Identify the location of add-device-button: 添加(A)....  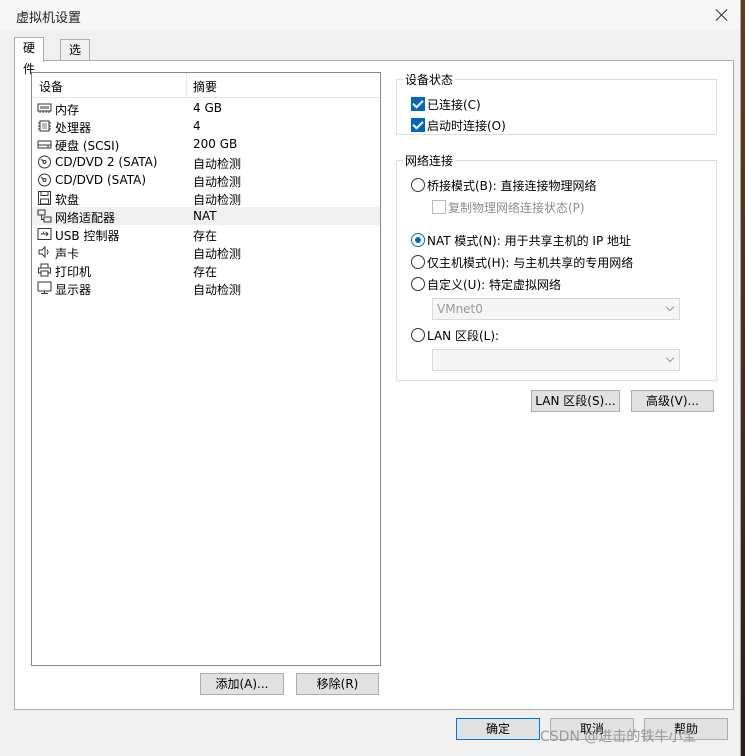
(242, 684).